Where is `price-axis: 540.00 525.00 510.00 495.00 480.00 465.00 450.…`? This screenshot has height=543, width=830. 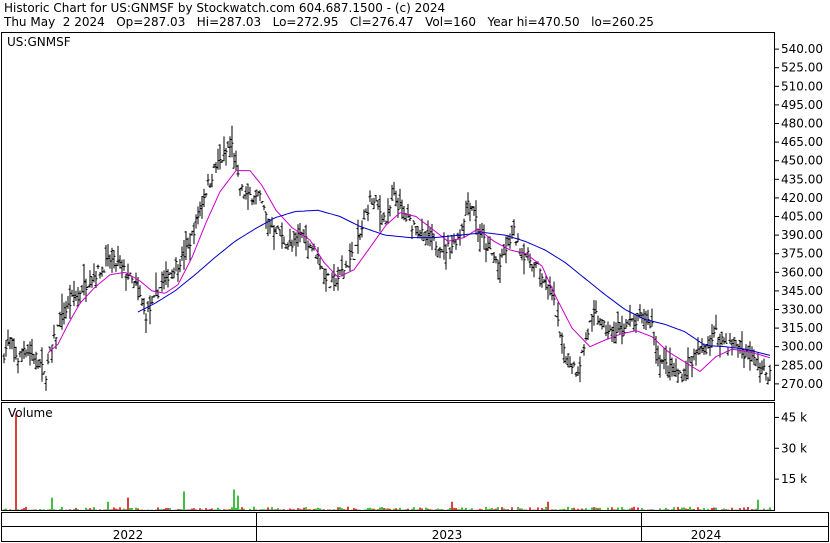 price-axis: 540.00 525.00 510.00 495.00 480.00 465.00 450.… is located at coordinates (799, 216).